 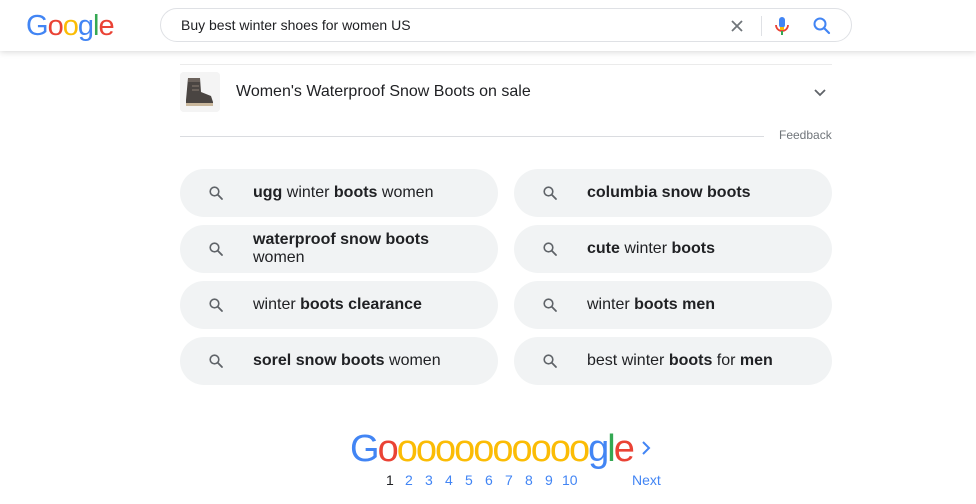 What do you see at coordinates (782, 26) in the screenshot?
I see `microphone-icon` at bounding box center [782, 26].